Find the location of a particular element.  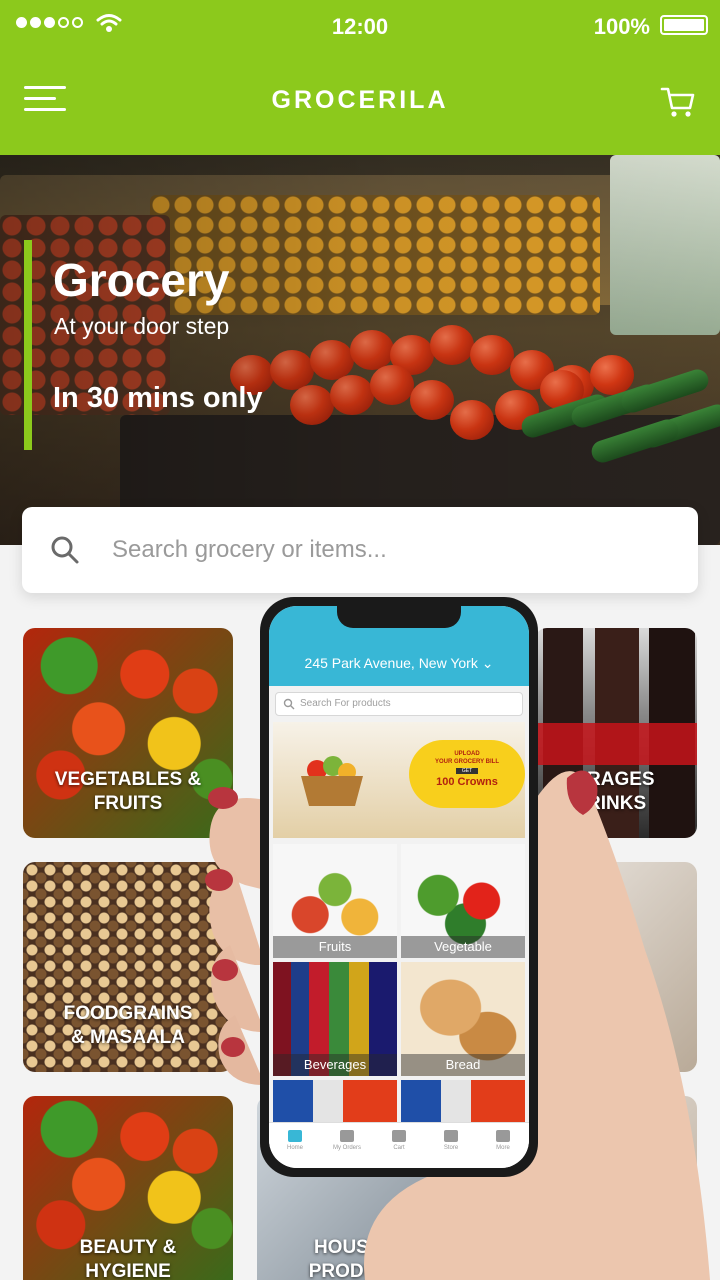

promo-line: UPLOAD is located at coordinates (467, 754).